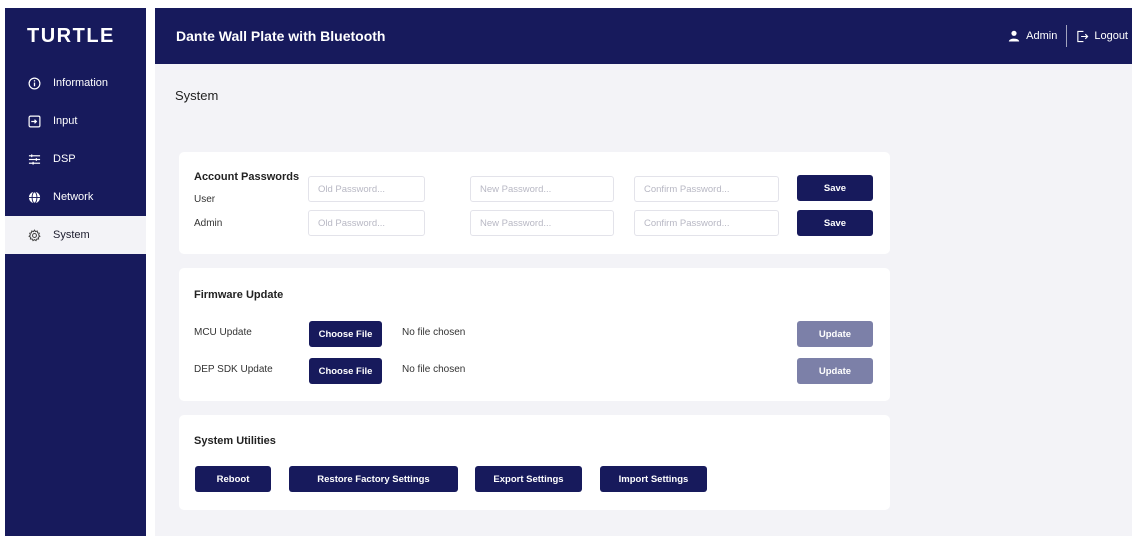 The width and height of the screenshot is (1132, 536). I want to click on sidebar-item-network: Network, so click(75, 197).